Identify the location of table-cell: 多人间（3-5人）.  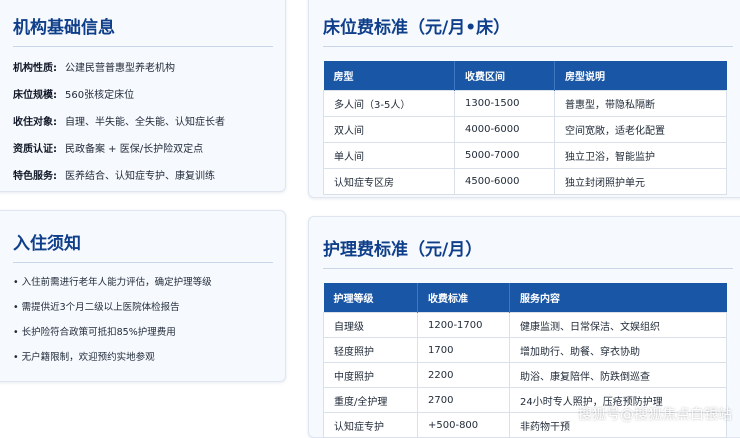
(389, 103).